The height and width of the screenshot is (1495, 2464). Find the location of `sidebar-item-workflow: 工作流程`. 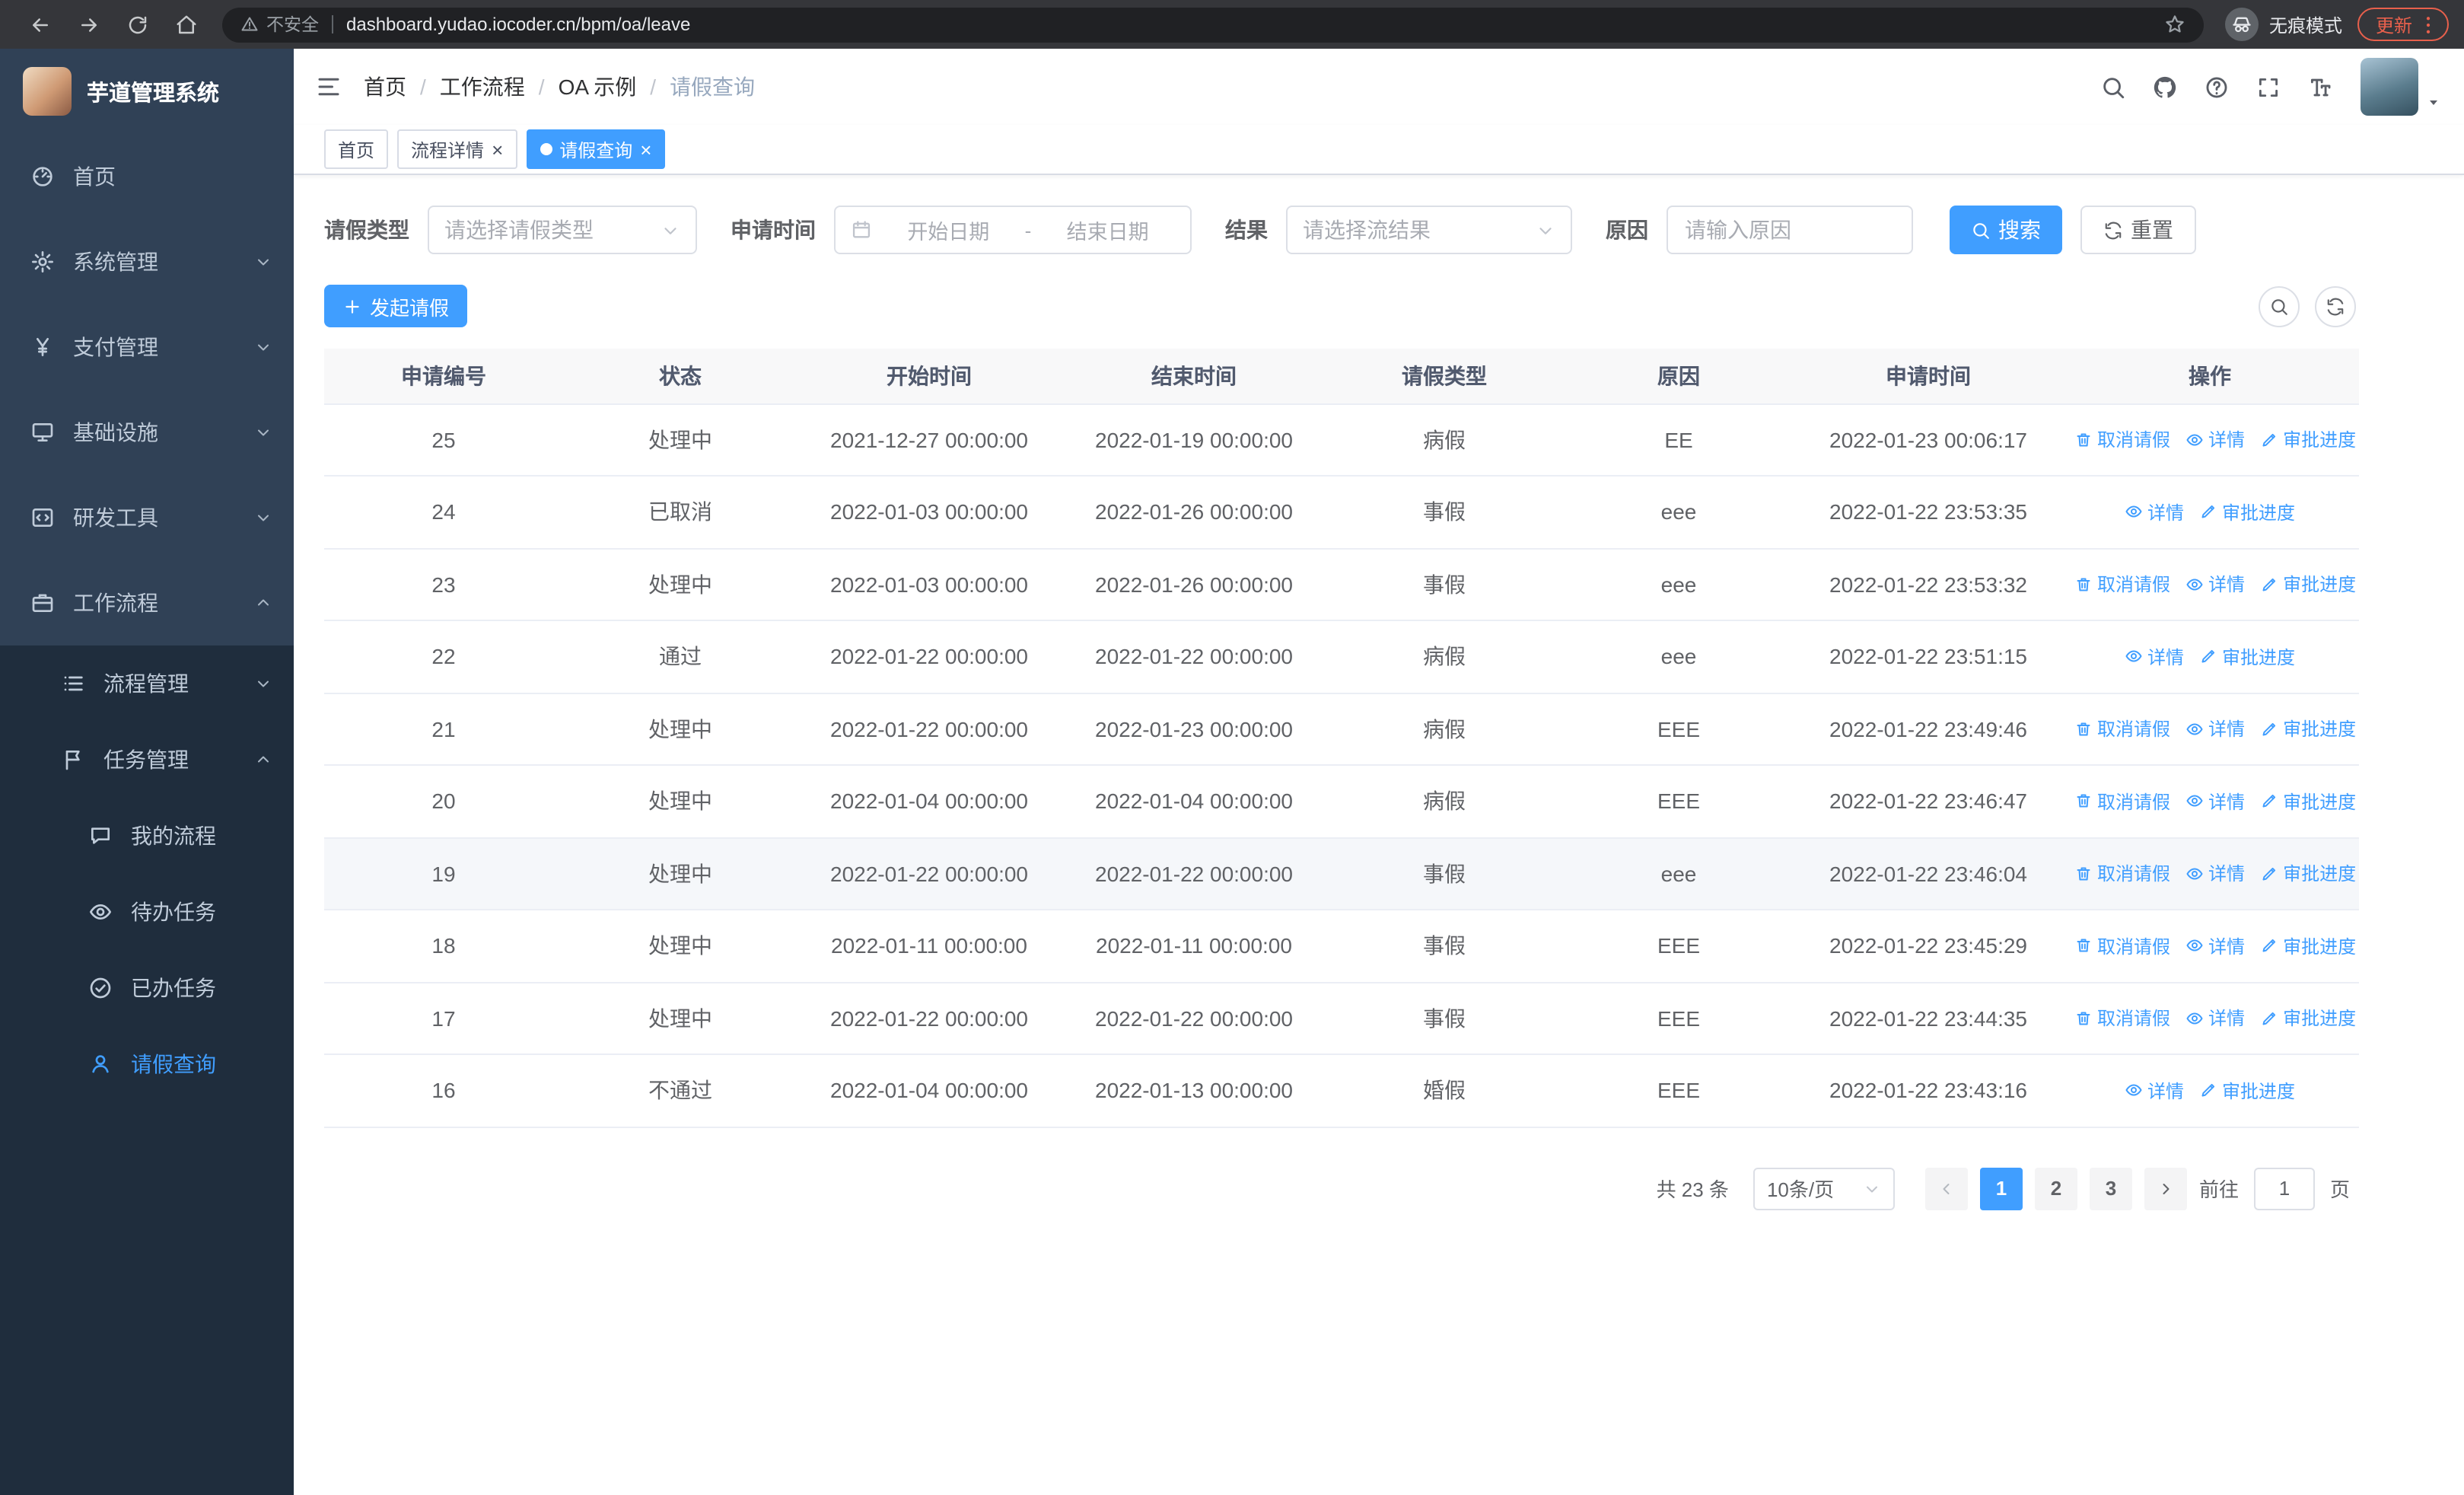

sidebar-item-workflow: 工作流程 is located at coordinates (147, 603).